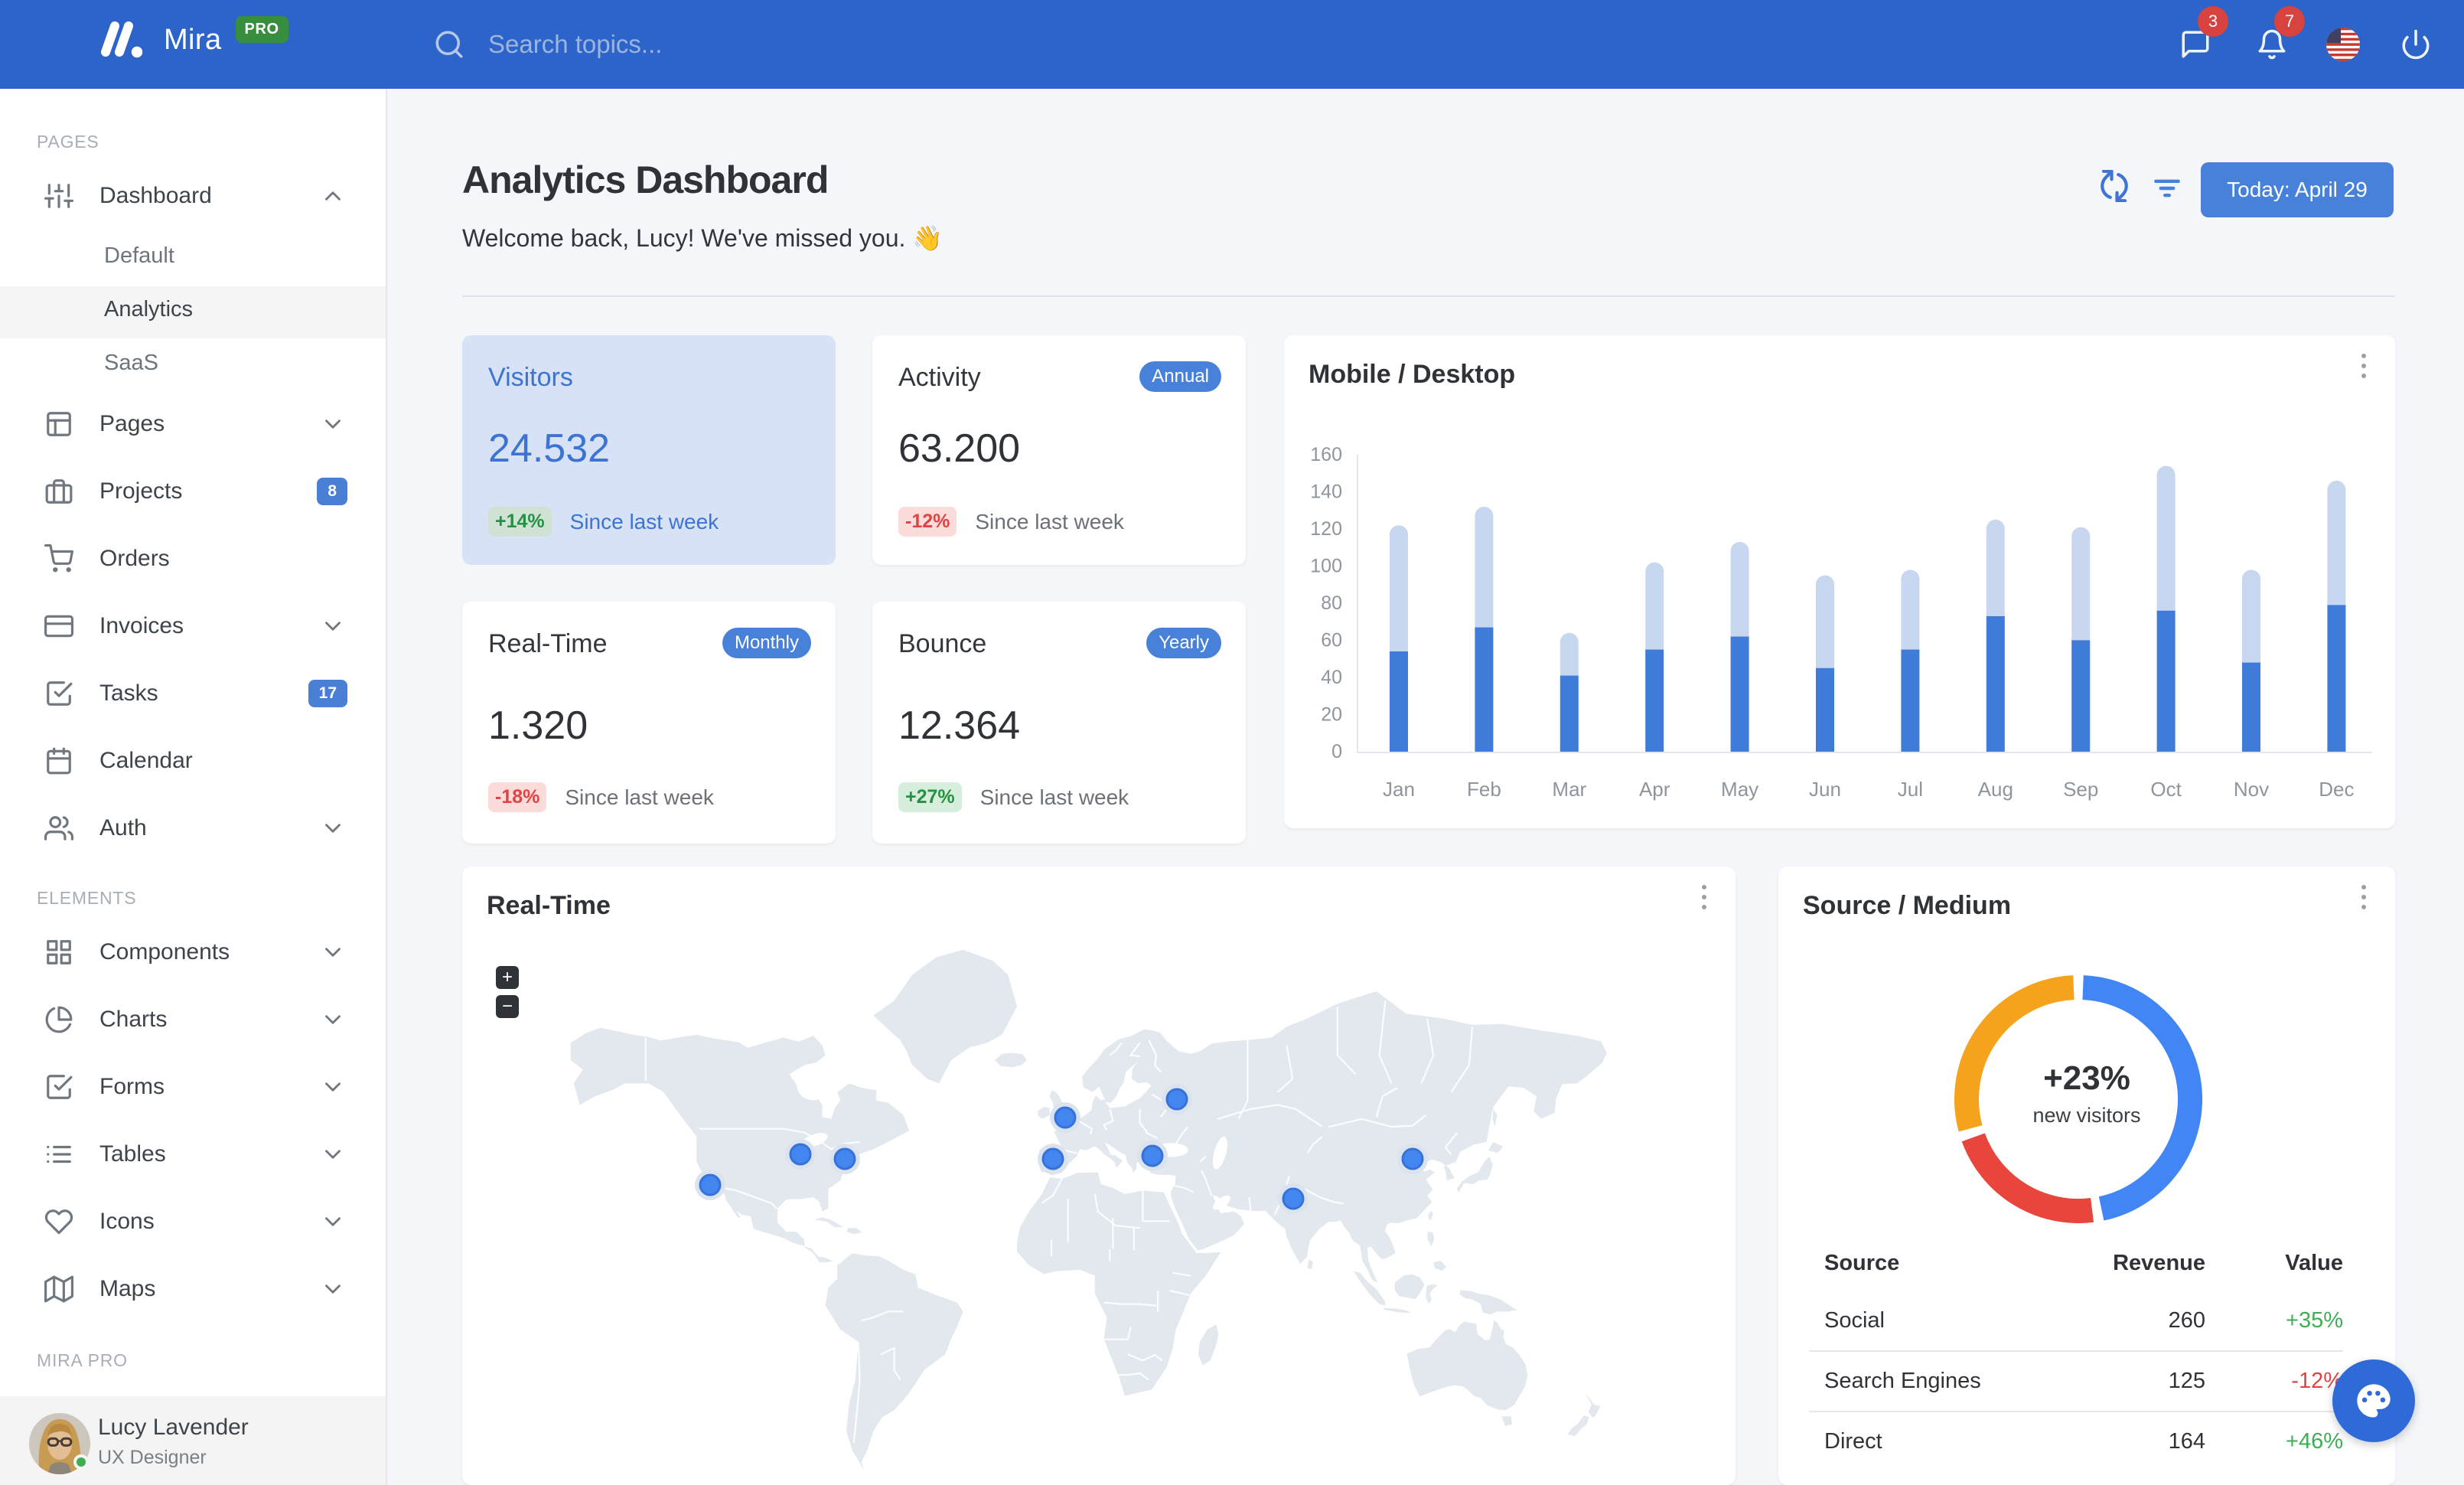 This screenshot has width=2464, height=1485. Describe the element at coordinates (1332, 640) in the screenshot. I see `svg-text: 60` at that location.